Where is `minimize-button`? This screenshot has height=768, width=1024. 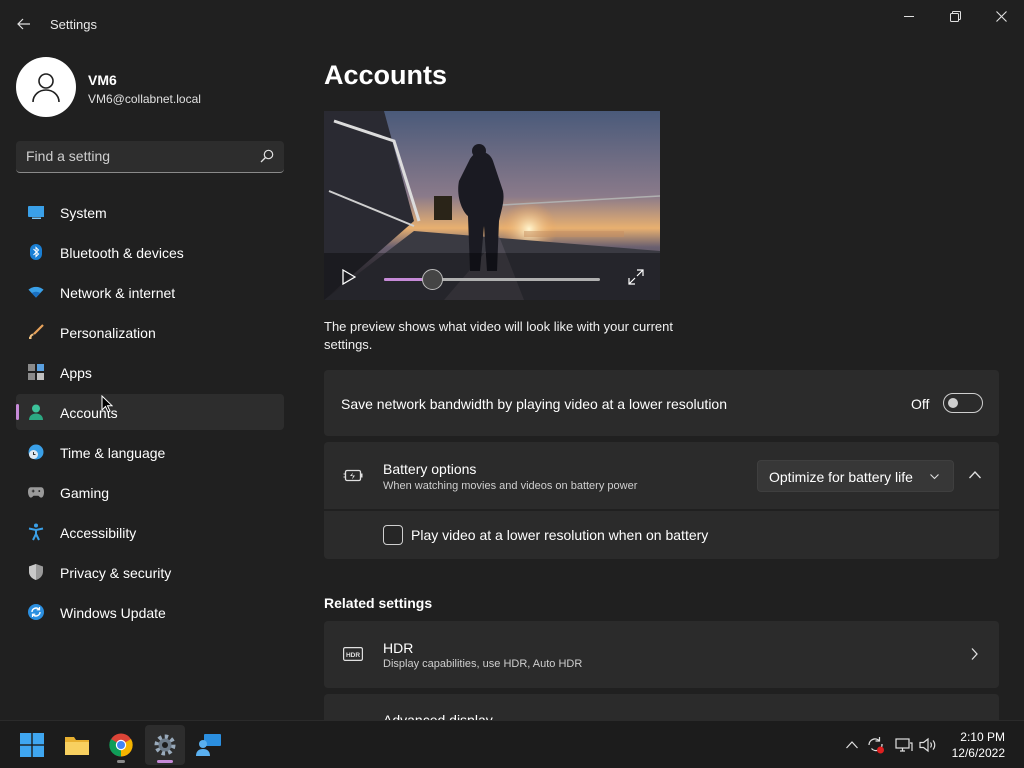
minimize-button is located at coordinates (909, 16).